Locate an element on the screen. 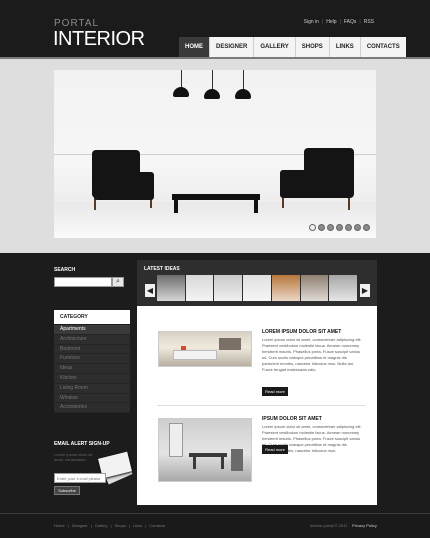 This screenshot has height=538, width=430. armchair-left-seat is located at coordinates (124, 186).